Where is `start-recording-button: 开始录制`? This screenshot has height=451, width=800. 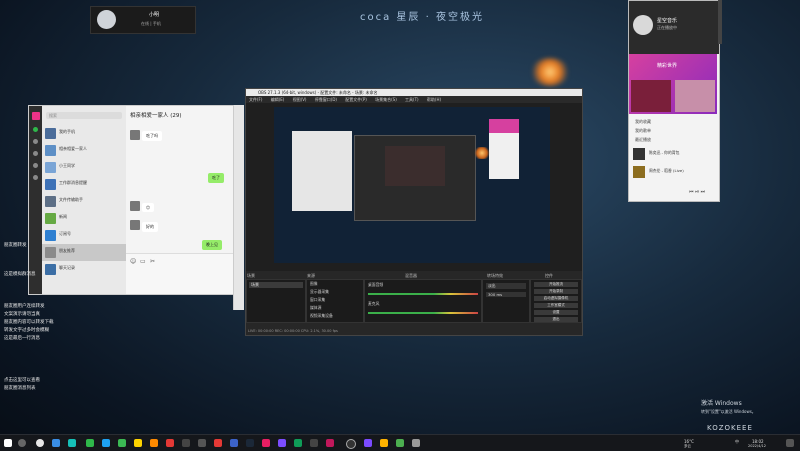 start-recording-button: 开始录制 is located at coordinates (556, 291).